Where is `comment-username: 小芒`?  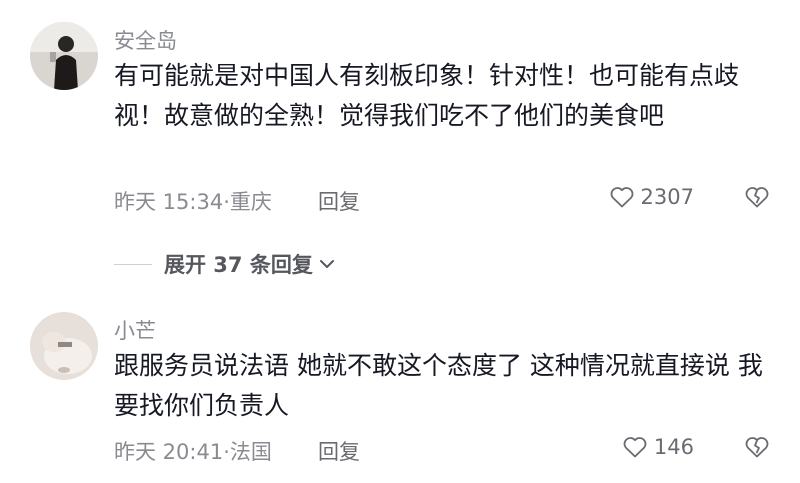
comment-username: 小芒 is located at coordinates (135, 330).